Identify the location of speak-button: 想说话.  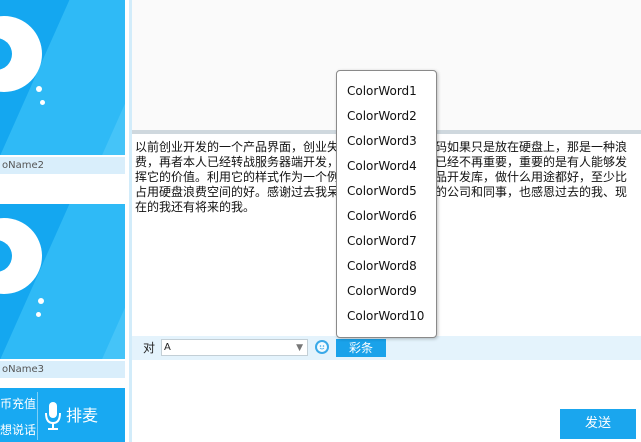
(18, 430).